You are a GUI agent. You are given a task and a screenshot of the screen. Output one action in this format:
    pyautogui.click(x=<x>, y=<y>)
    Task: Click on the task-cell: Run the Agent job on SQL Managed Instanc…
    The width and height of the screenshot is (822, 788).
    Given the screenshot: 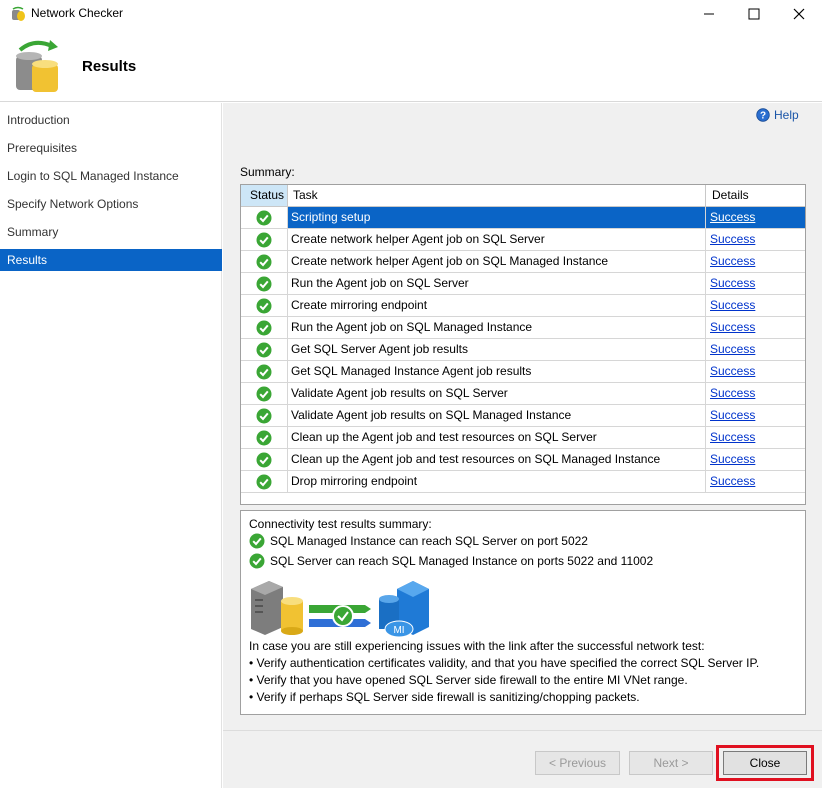 What is the action you would take?
    pyautogui.click(x=412, y=327)
    